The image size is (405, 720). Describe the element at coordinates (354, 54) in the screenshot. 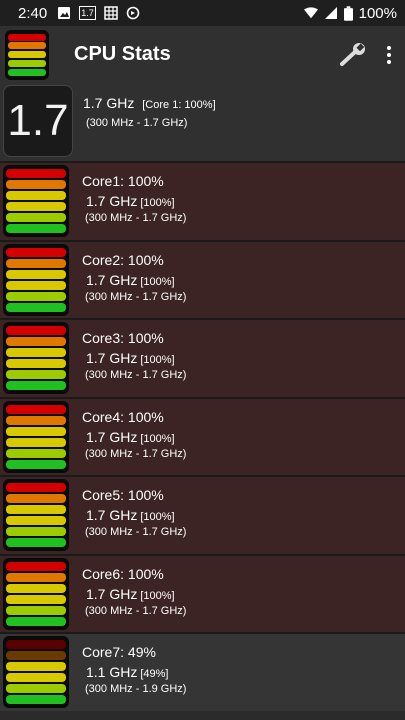

I see `wrench-icon` at that location.